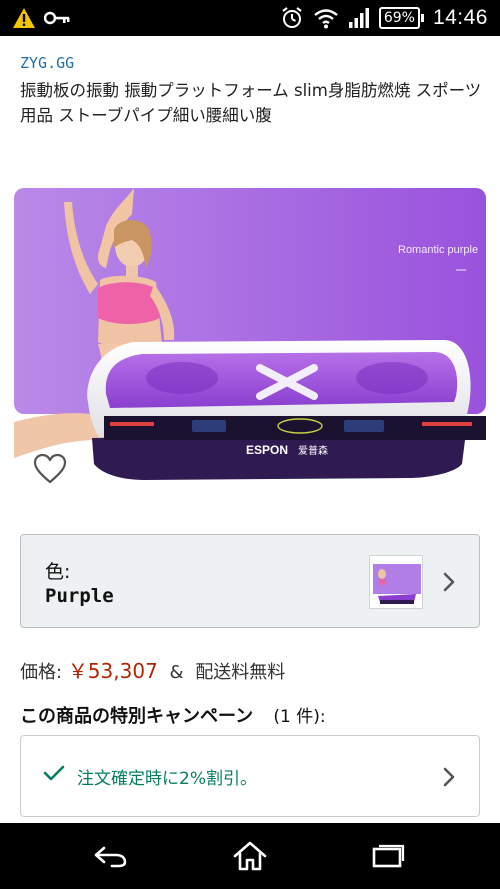 The image size is (500, 889). I want to click on heart-icon, so click(50, 470).